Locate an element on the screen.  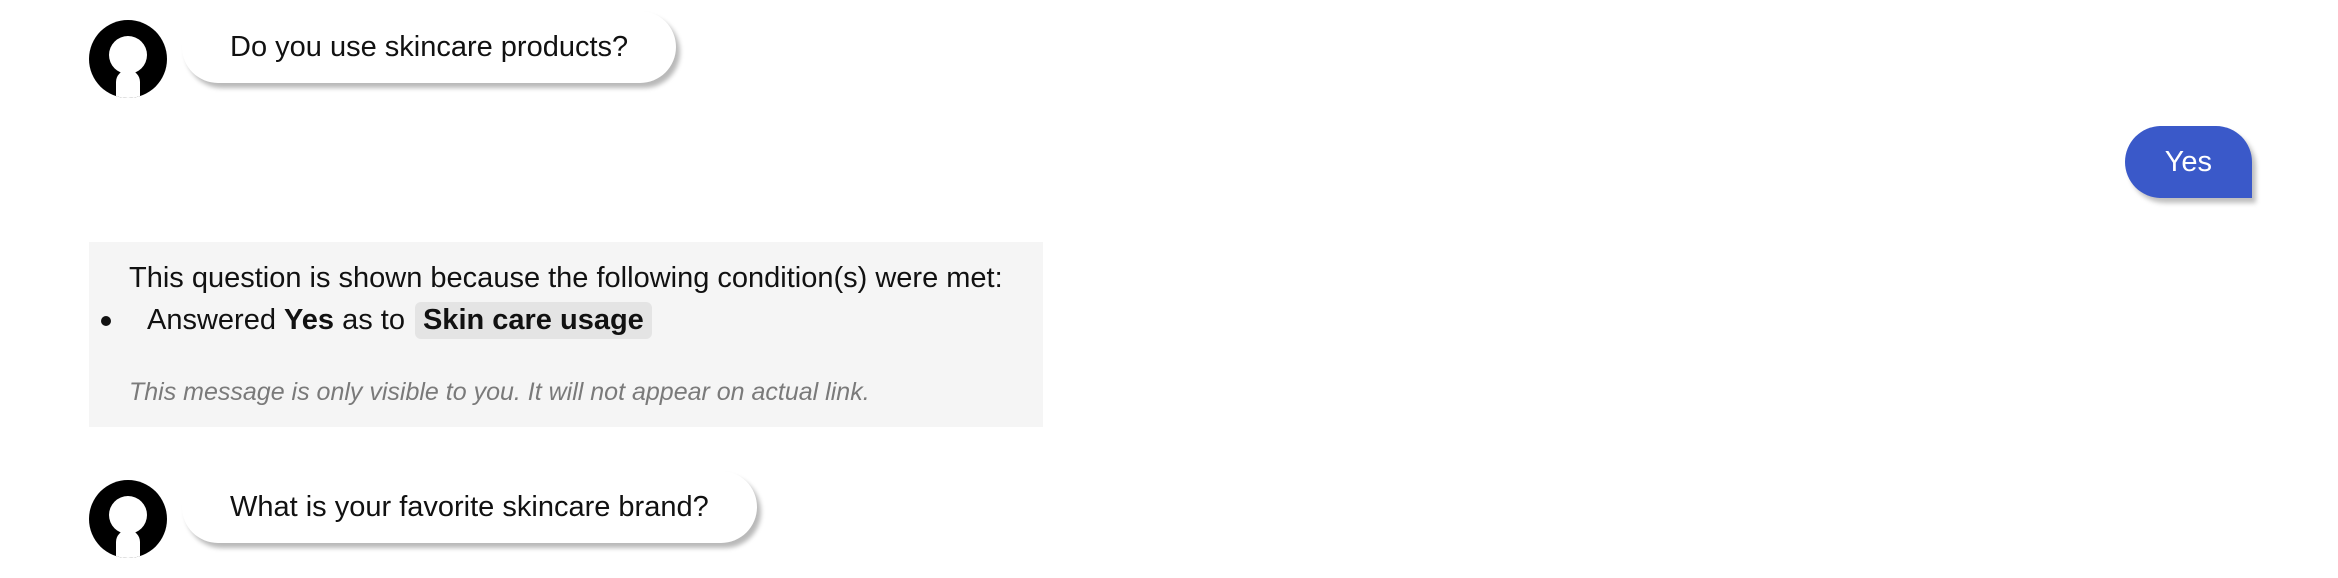
bot-message-text: What is your favorite skincare brand? is located at coordinates (469, 507).